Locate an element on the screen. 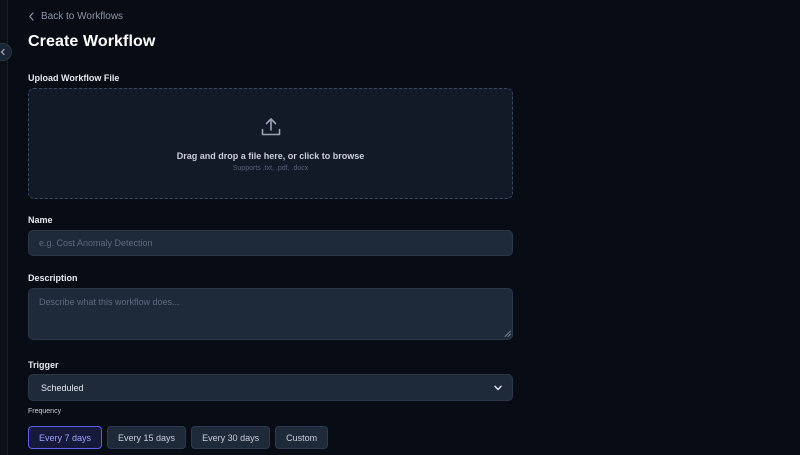 Image resolution: width=800 pixels, height=455 pixels. dropzone-supported-formats: Supports .txt, .pdf, .docx is located at coordinates (270, 168).